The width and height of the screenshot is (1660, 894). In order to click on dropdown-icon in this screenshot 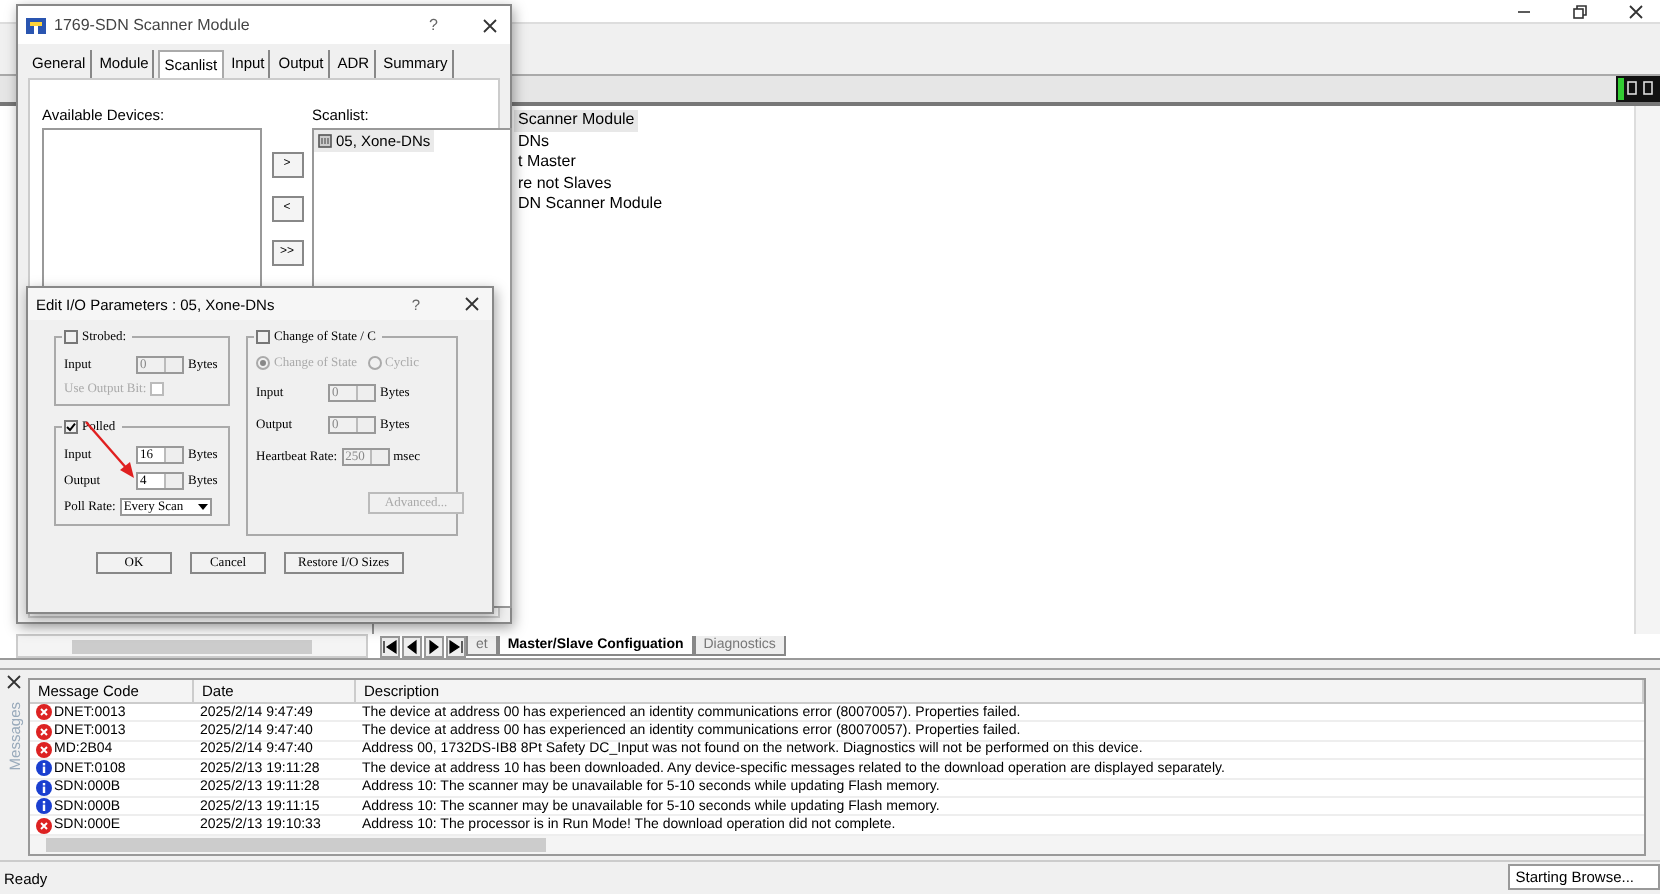, I will do `click(202, 507)`.